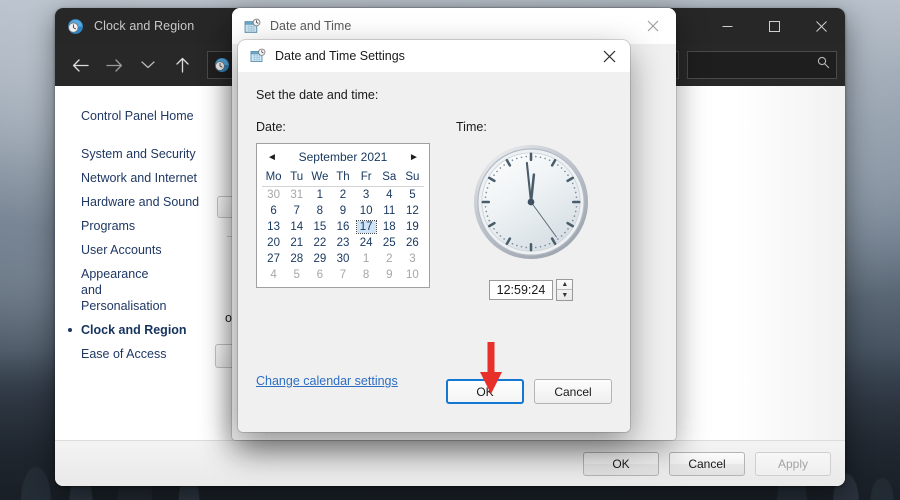 Image resolution: width=900 pixels, height=500 pixels. What do you see at coordinates (145, 116) in the screenshot?
I see `sidebar-item-control-panel-home: Control Panel Home` at bounding box center [145, 116].